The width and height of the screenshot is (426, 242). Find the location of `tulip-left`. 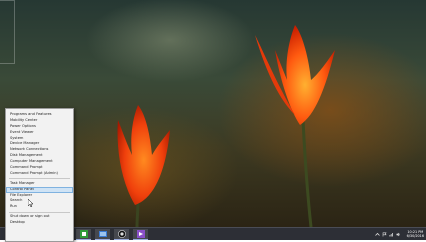

tulip-left is located at coordinates (143, 166).